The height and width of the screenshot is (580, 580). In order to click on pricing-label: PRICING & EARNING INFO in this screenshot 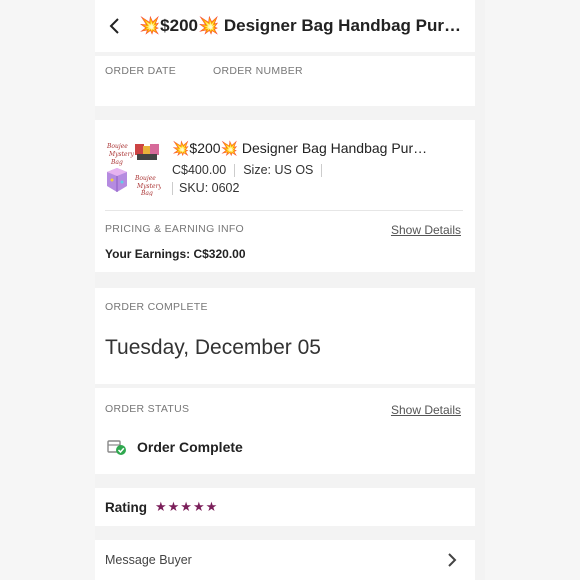, I will do `click(175, 229)`.